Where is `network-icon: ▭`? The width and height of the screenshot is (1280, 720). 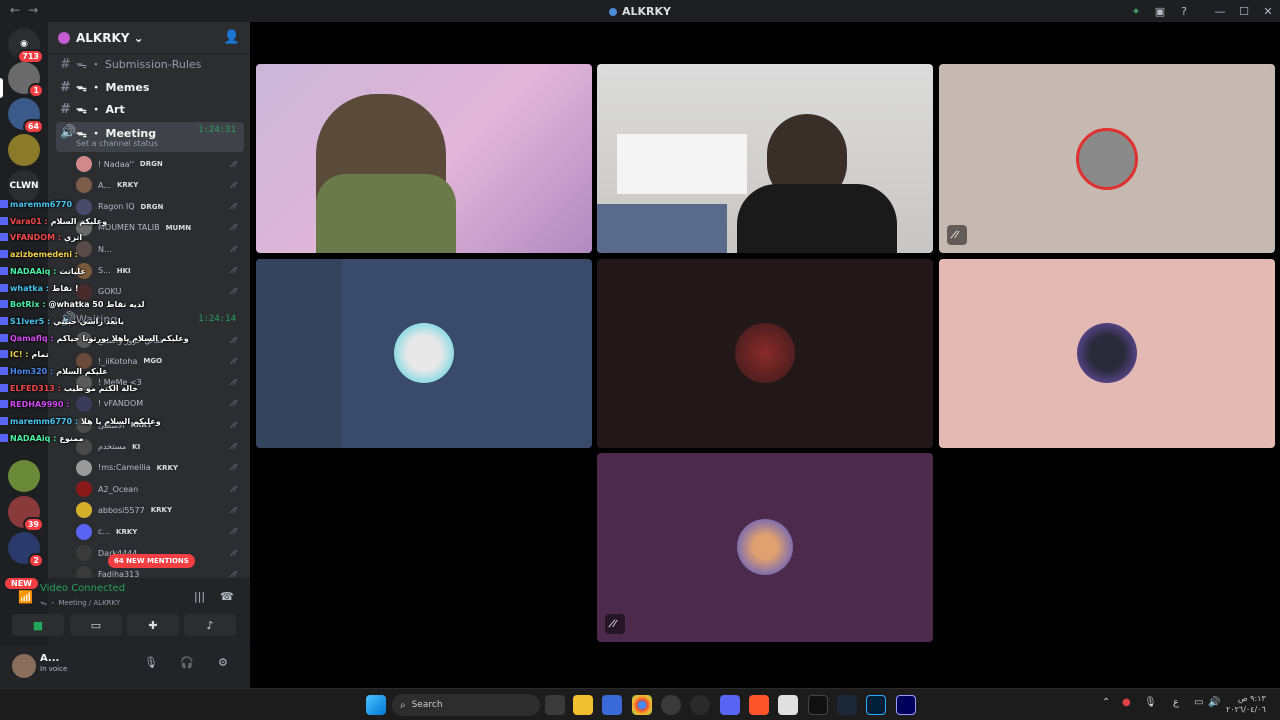
network-icon: ▭ is located at coordinates (1198, 702).